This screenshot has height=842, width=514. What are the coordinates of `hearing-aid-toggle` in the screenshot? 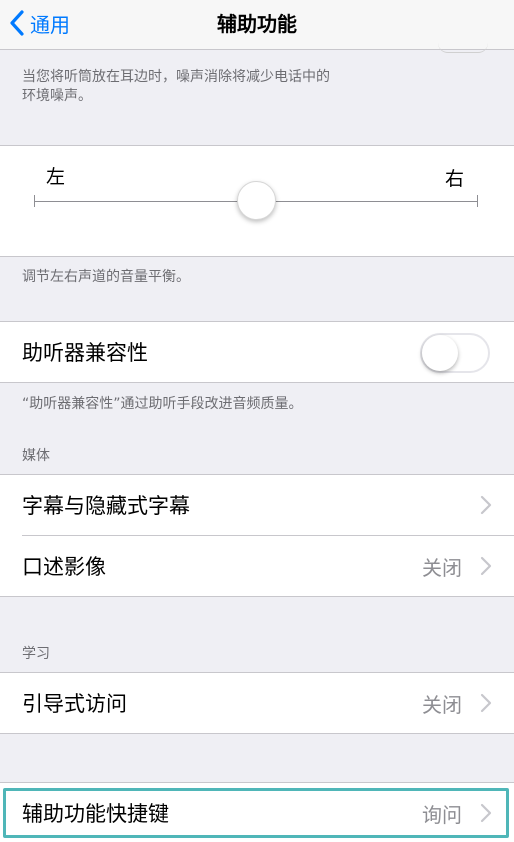 It's located at (455, 353).